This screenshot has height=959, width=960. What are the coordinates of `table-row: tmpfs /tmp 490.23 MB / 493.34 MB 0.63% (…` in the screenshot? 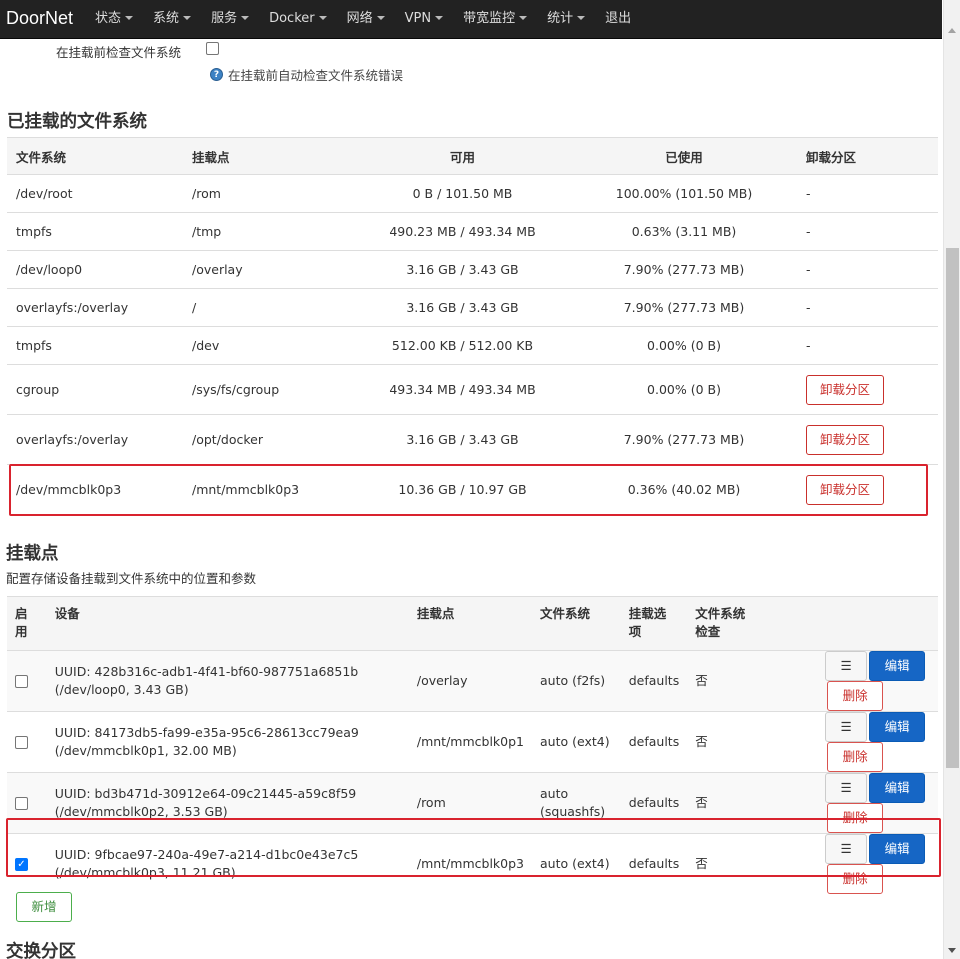 It's located at (472, 231).